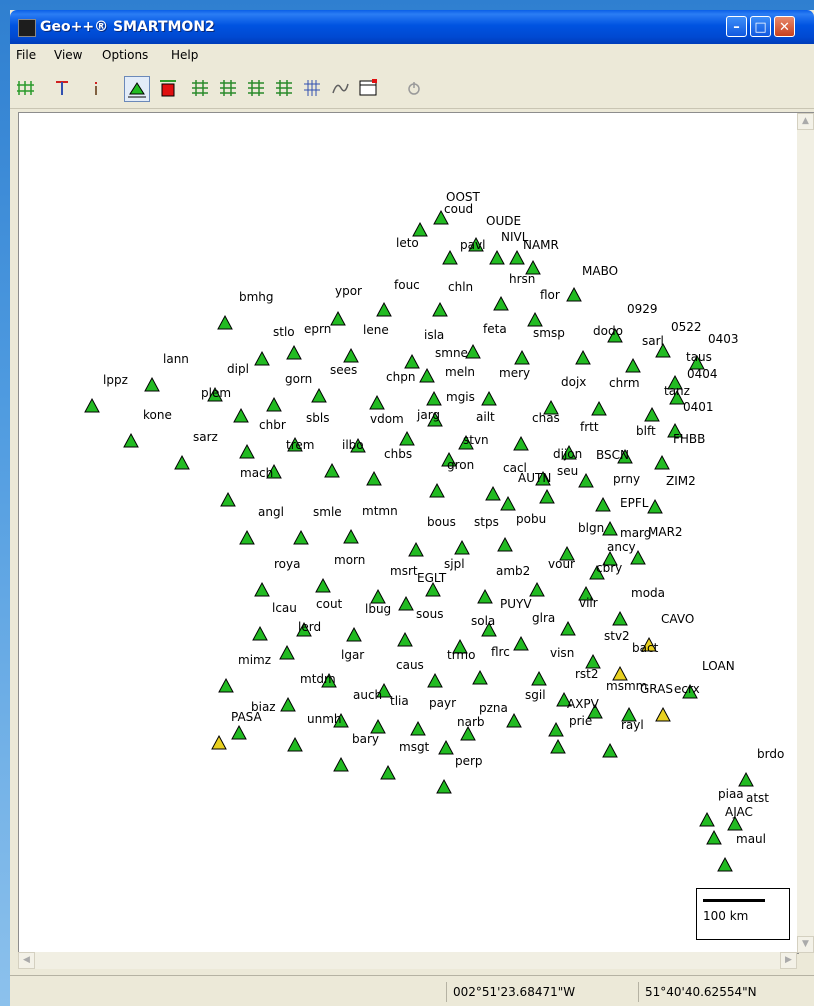  What do you see at coordinates (805, 121) in the screenshot?
I see `scroll-up-icon: ▲` at bounding box center [805, 121].